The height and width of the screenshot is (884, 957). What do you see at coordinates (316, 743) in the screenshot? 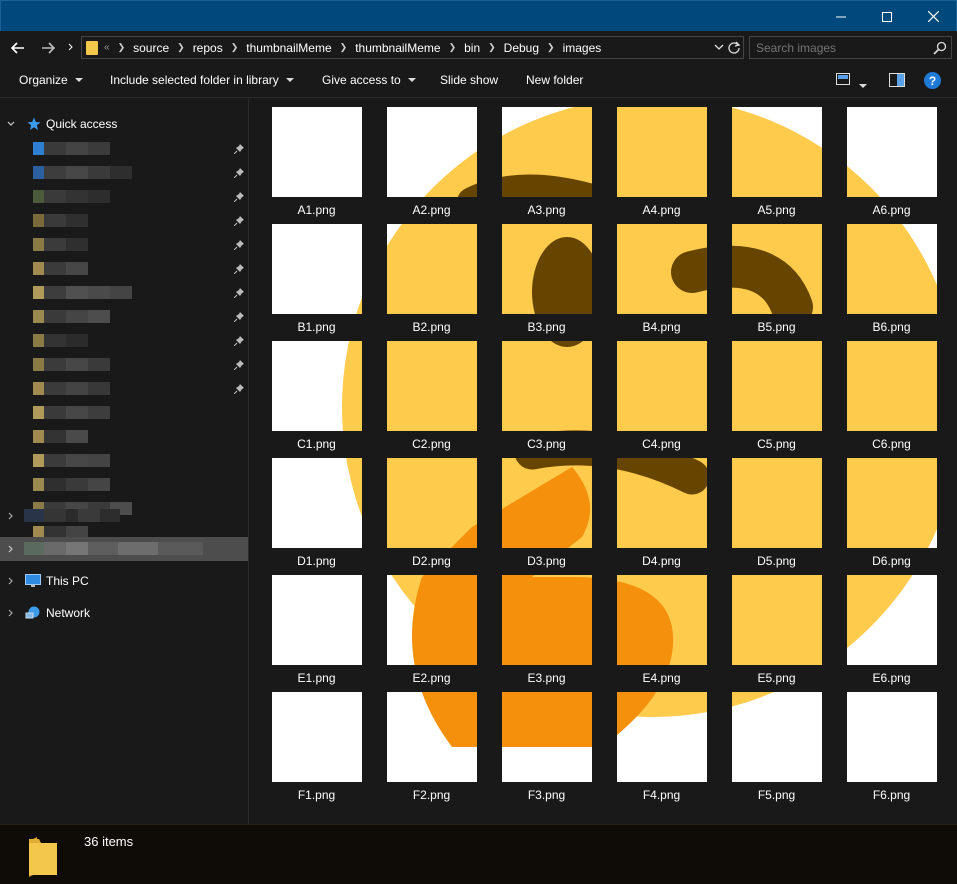
I see `file-item: F1.png` at bounding box center [316, 743].